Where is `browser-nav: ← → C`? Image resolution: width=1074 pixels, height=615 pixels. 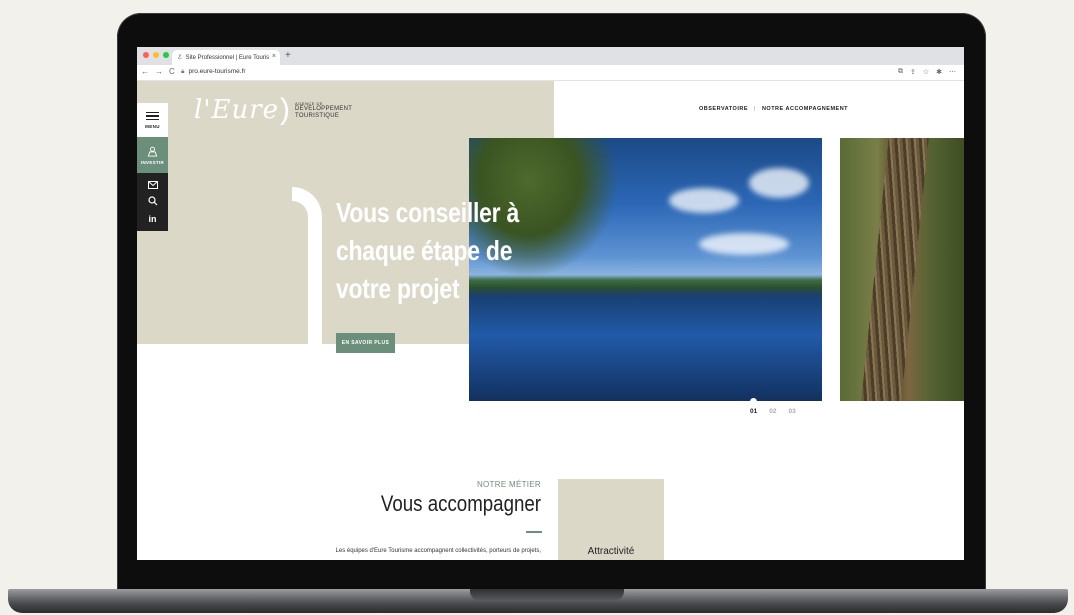
browser-nav: ← → C is located at coordinates (158, 71).